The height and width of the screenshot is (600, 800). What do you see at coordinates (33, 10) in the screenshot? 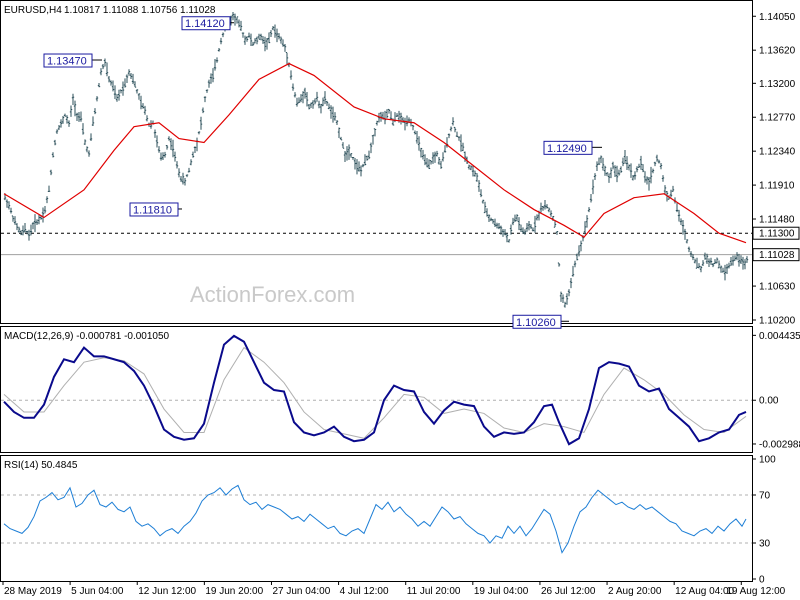
I see `symbol-label: EURUSD,H4` at bounding box center [33, 10].